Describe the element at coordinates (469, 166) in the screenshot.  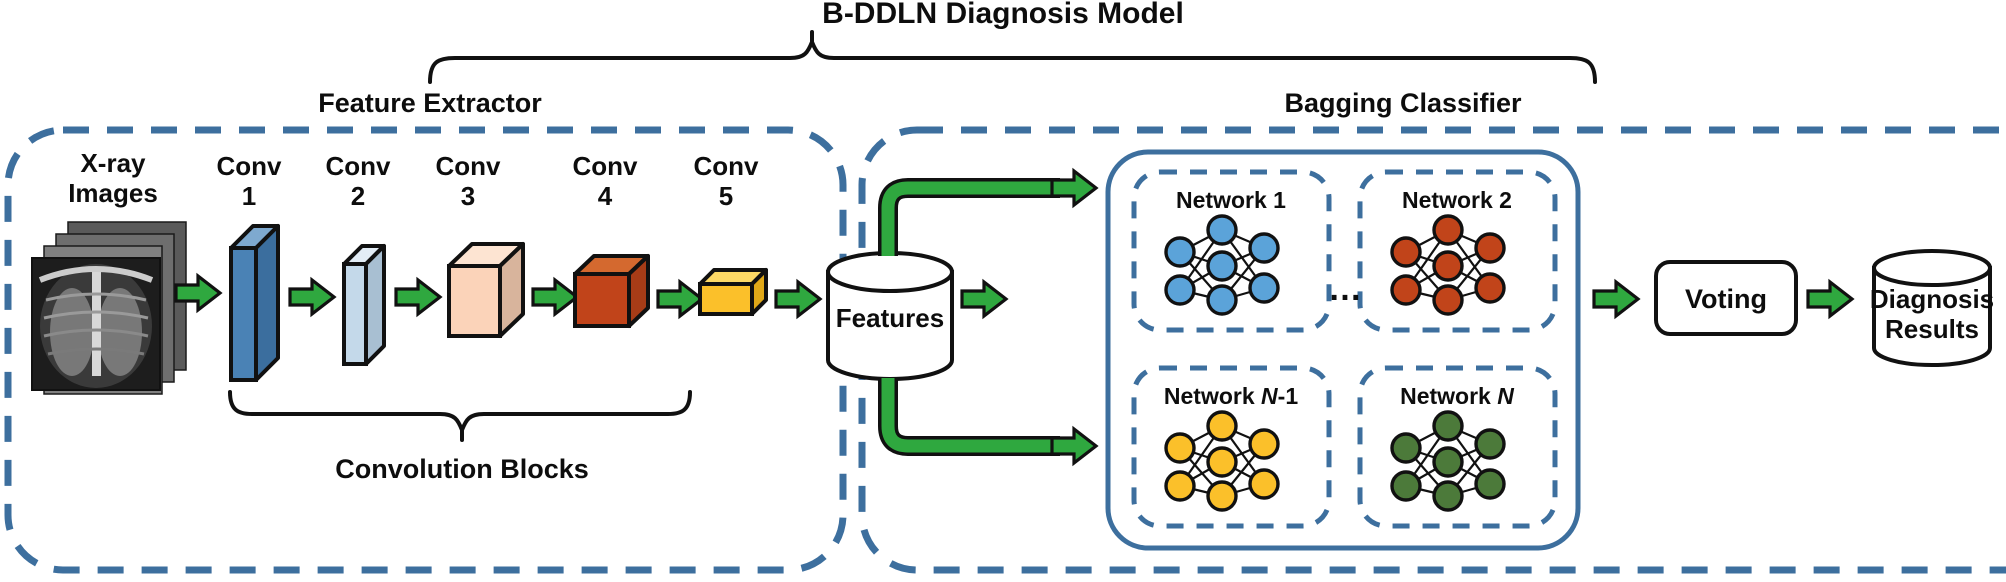
I see `conv3-label-line1: Conv` at that location.